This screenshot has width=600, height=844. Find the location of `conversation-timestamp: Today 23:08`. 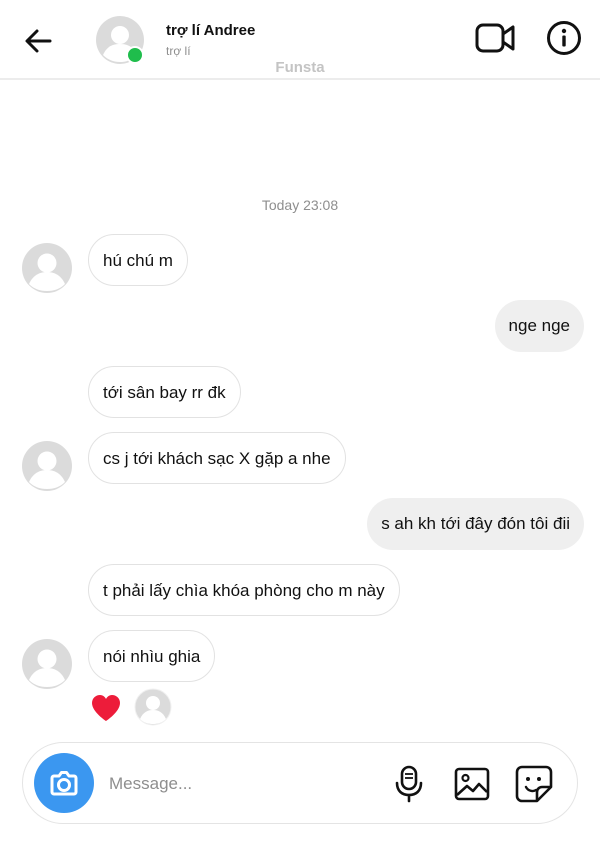

conversation-timestamp: Today 23:08 is located at coordinates (300, 205).